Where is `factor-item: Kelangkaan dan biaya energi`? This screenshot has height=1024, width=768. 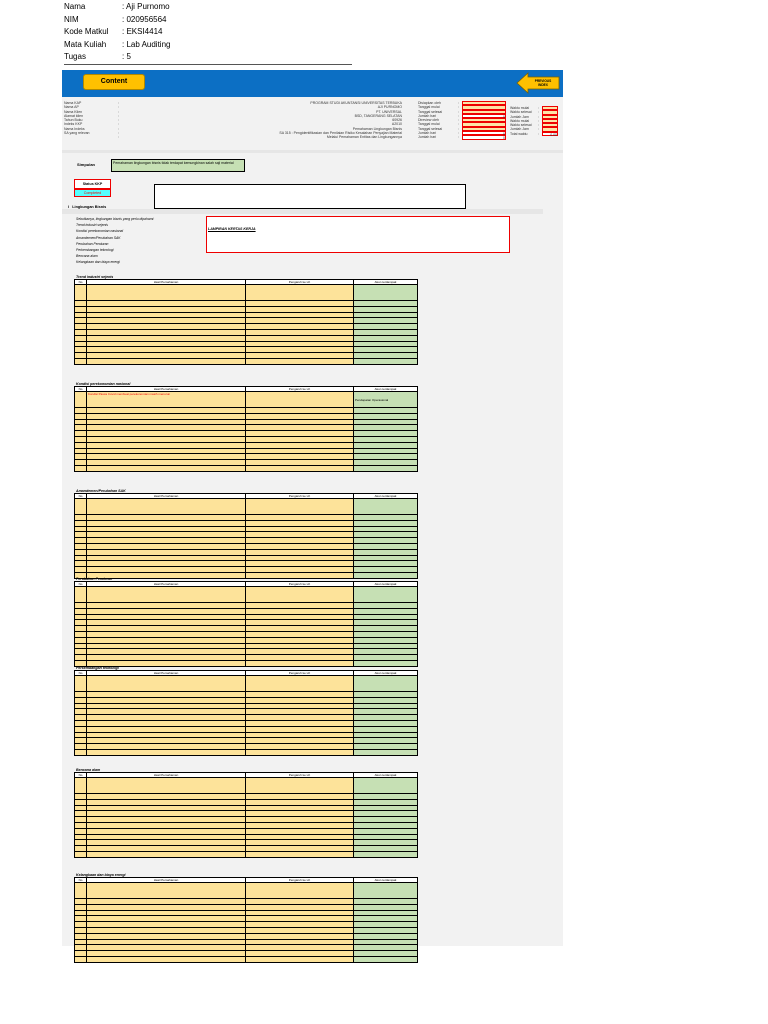 factor-item: Kelangkaan dan biaya energi is located at coordinates (98, 262).